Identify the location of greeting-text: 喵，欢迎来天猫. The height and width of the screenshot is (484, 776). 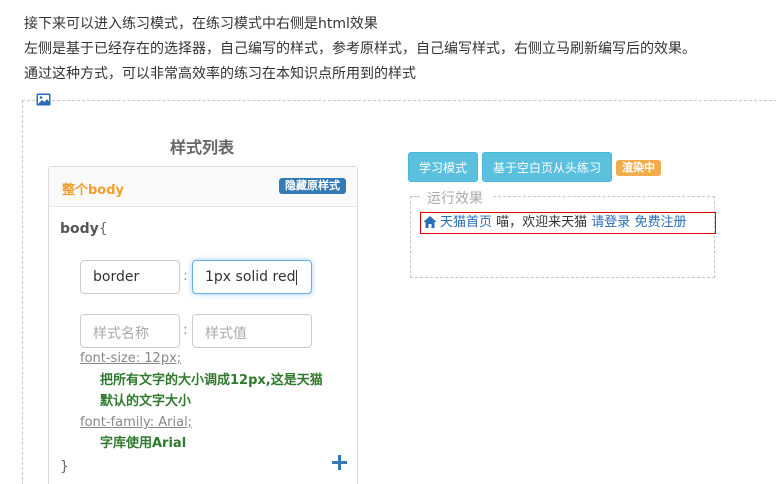
(542, 222).